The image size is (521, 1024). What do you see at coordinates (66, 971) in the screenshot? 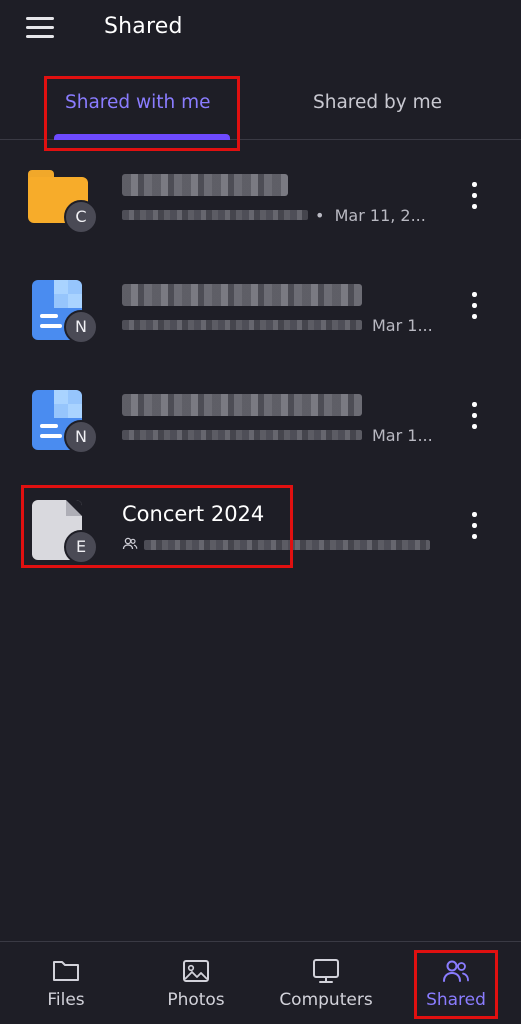
I see `folder-icon` at bounding box center [66, 971].